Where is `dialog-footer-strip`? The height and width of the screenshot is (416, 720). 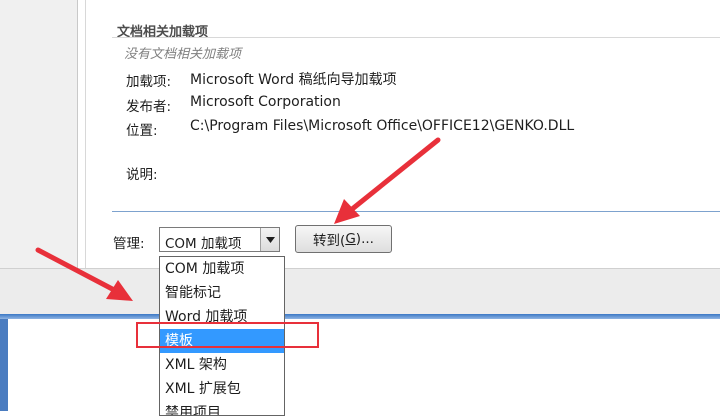
dialog-footer-strip is located at coordinates (360, 291).